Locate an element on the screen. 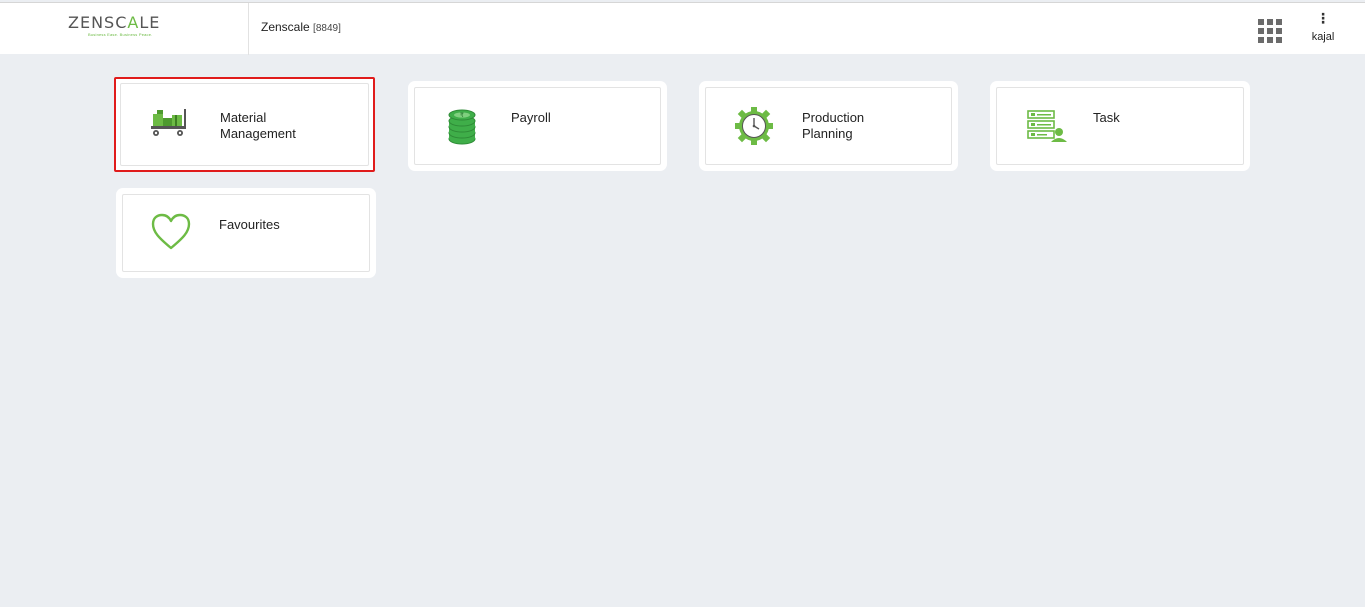 This screenshot has width=1365, height=607. company-selector: Zenscale [8849] is located at coordinates (301, 27).